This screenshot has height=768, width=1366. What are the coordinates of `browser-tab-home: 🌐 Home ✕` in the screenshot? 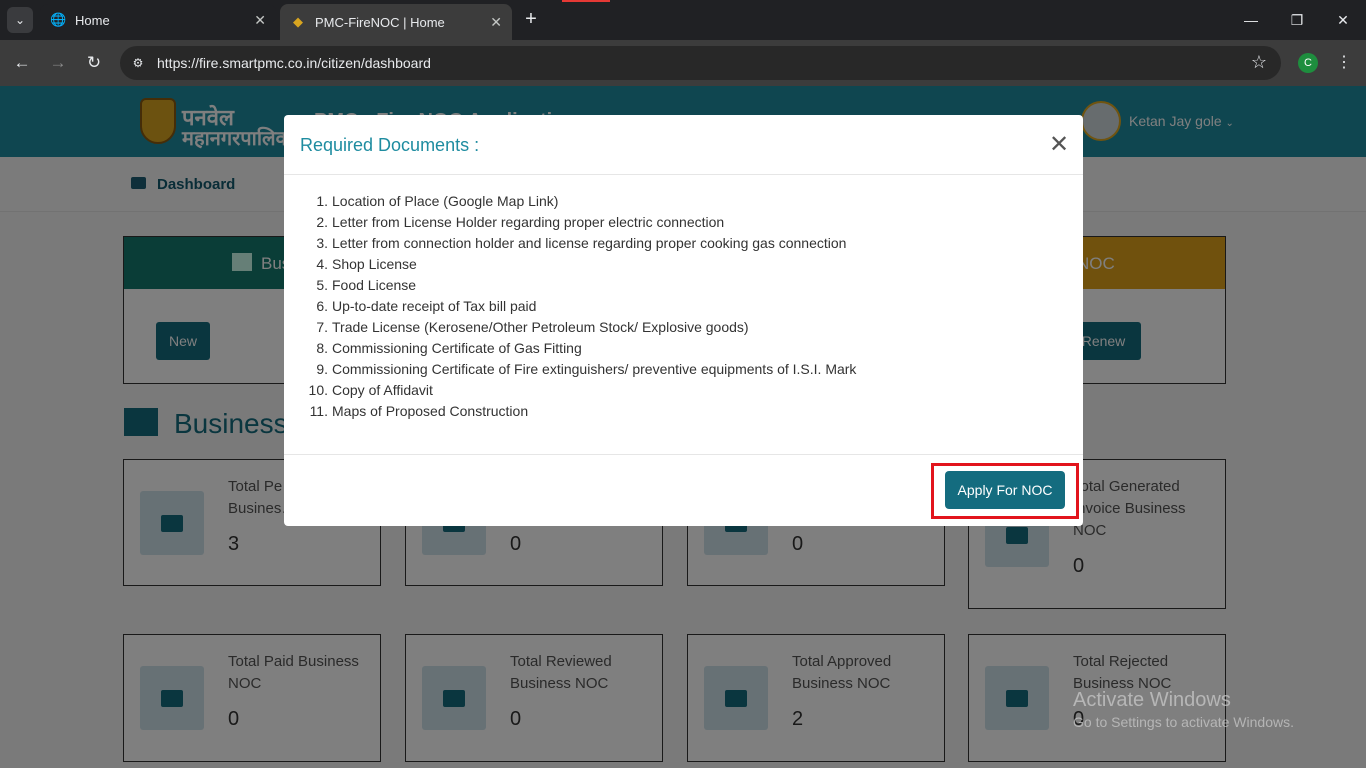 It's located at (158, 20).